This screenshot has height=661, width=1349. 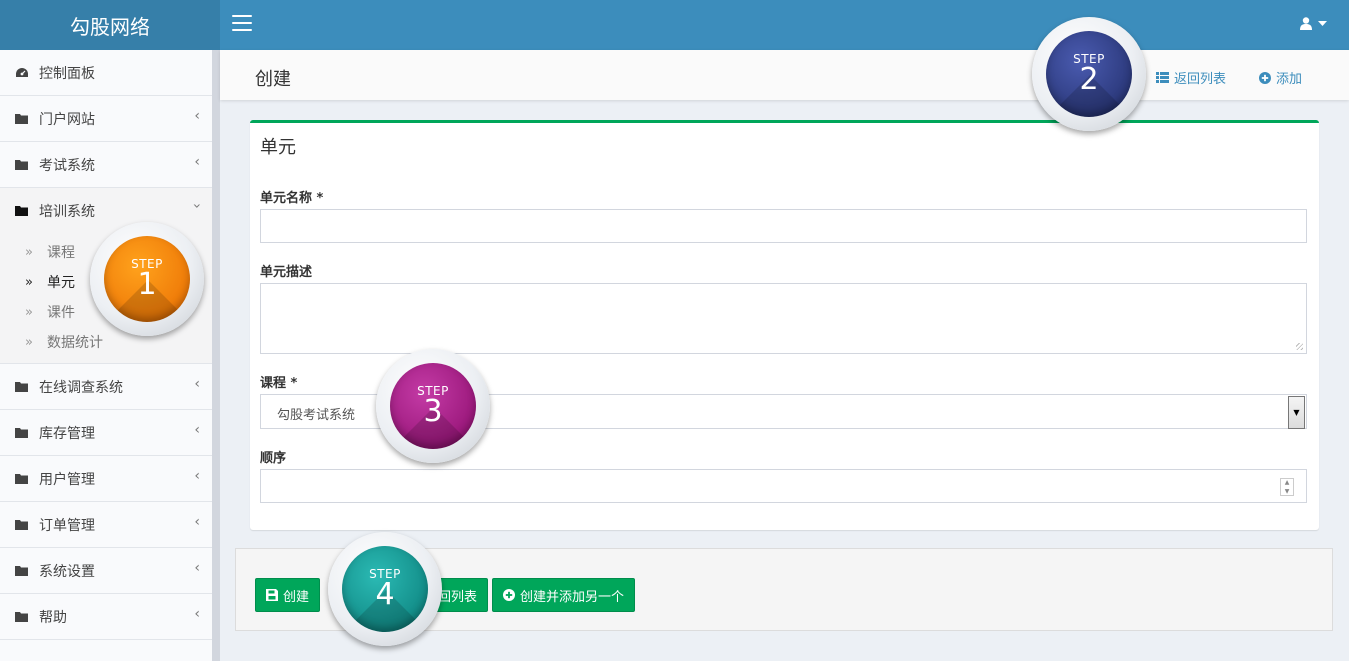 I want to click on step-2-badge: STEP 2, so click(x=1089, y=74).